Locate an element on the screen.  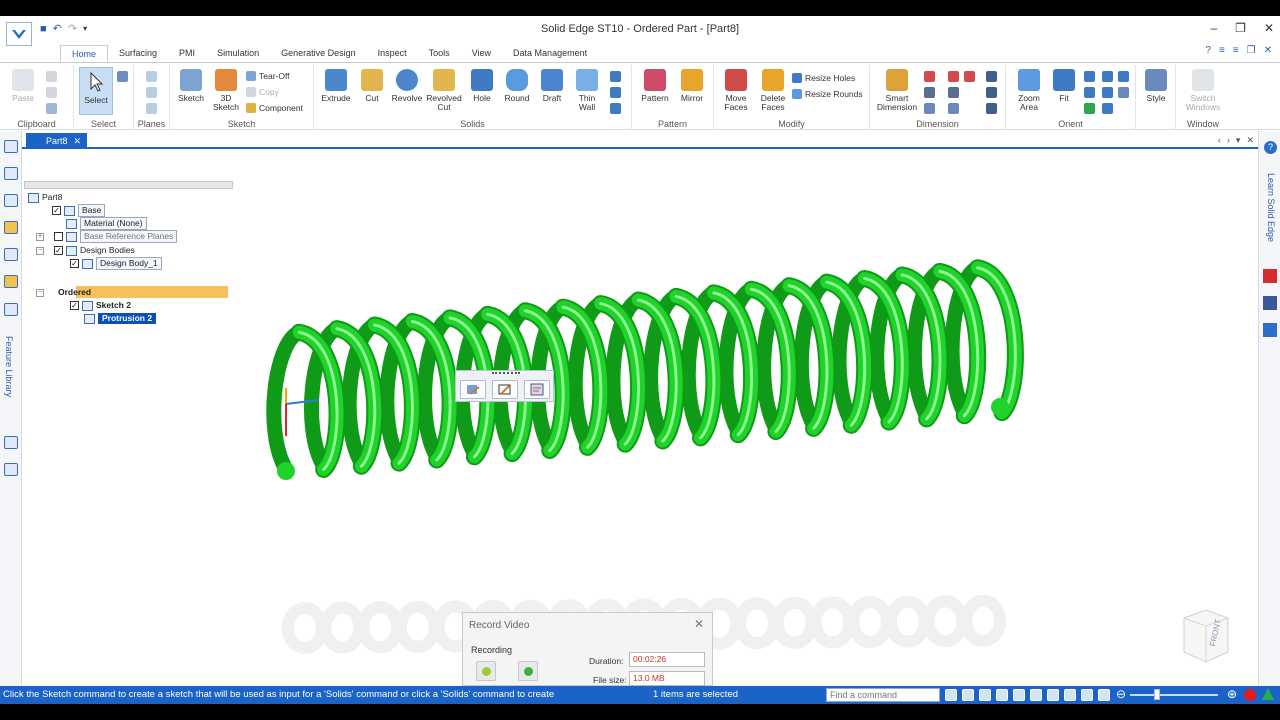
zoom-status-icon is located at coordinates (985, 695).